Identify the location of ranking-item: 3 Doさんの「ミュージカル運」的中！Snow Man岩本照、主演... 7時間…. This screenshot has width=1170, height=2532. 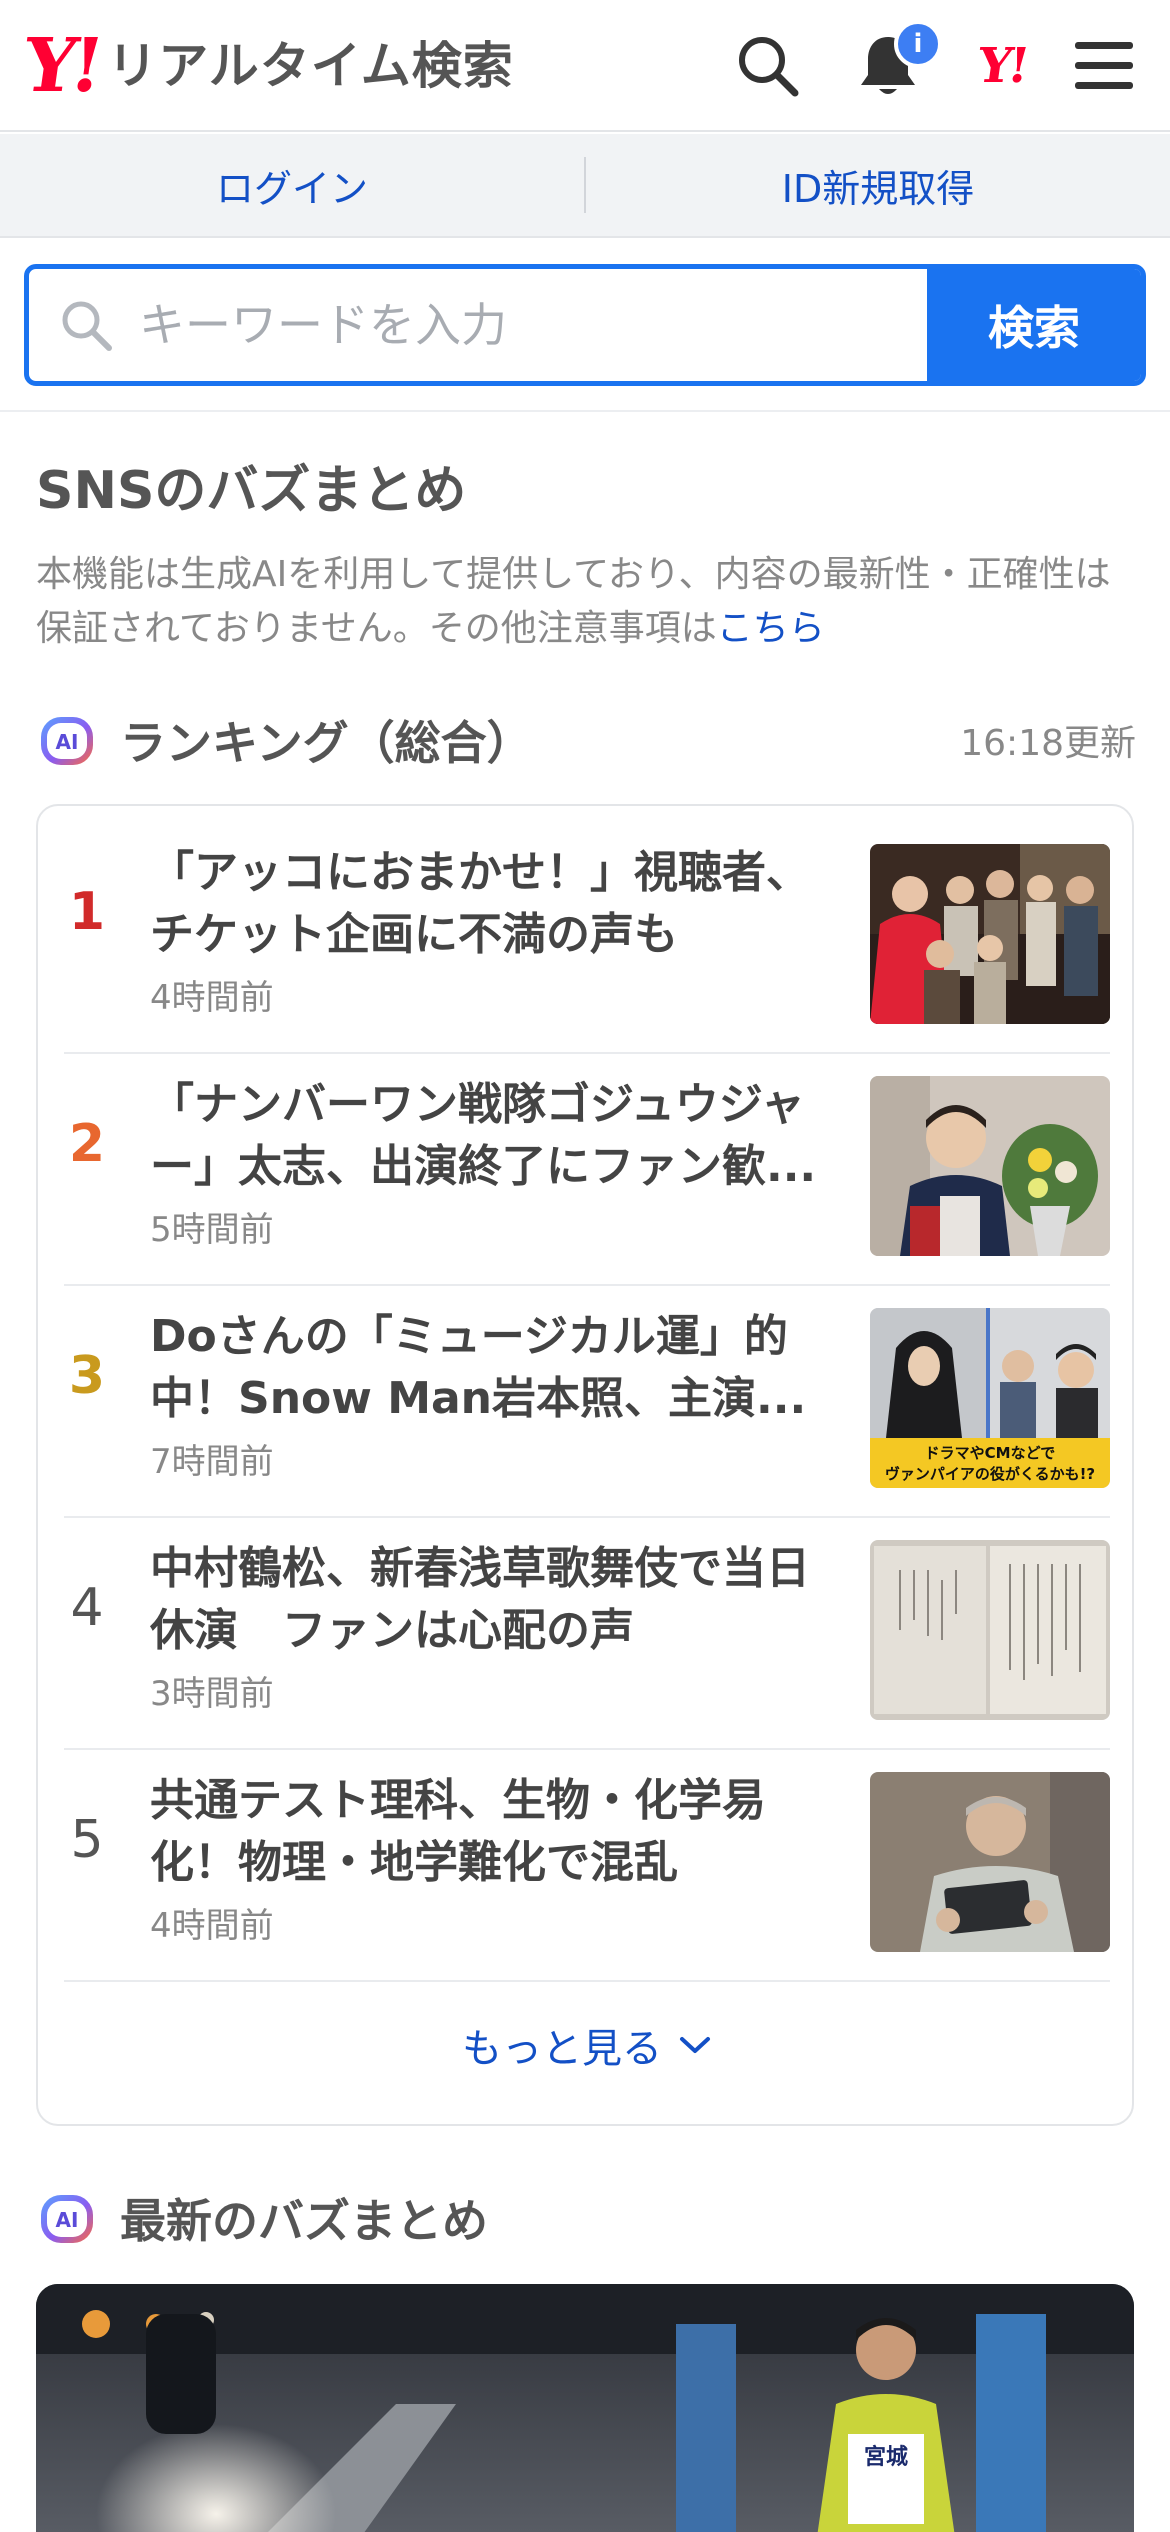
(587, 1402).